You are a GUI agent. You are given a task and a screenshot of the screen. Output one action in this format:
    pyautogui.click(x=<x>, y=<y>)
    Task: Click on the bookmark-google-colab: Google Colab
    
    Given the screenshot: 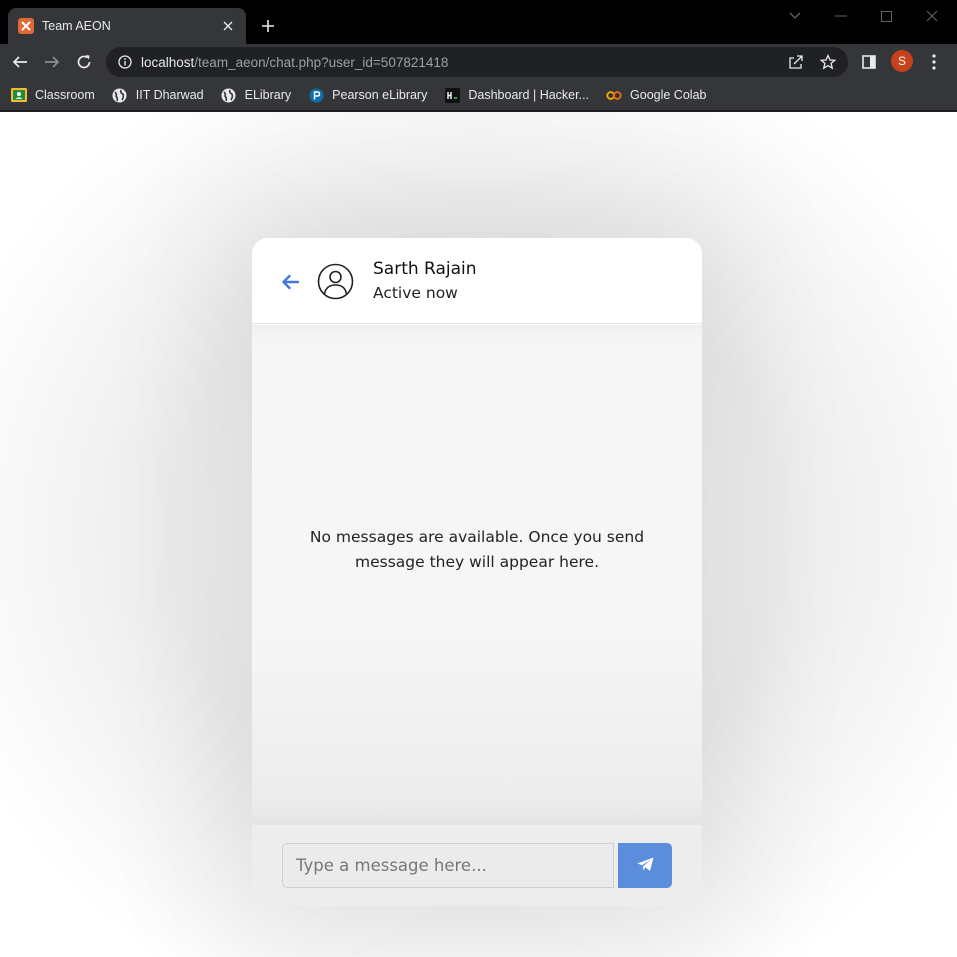 What is the action you would take?
    pyautogui.click(x=656, y=95)
    